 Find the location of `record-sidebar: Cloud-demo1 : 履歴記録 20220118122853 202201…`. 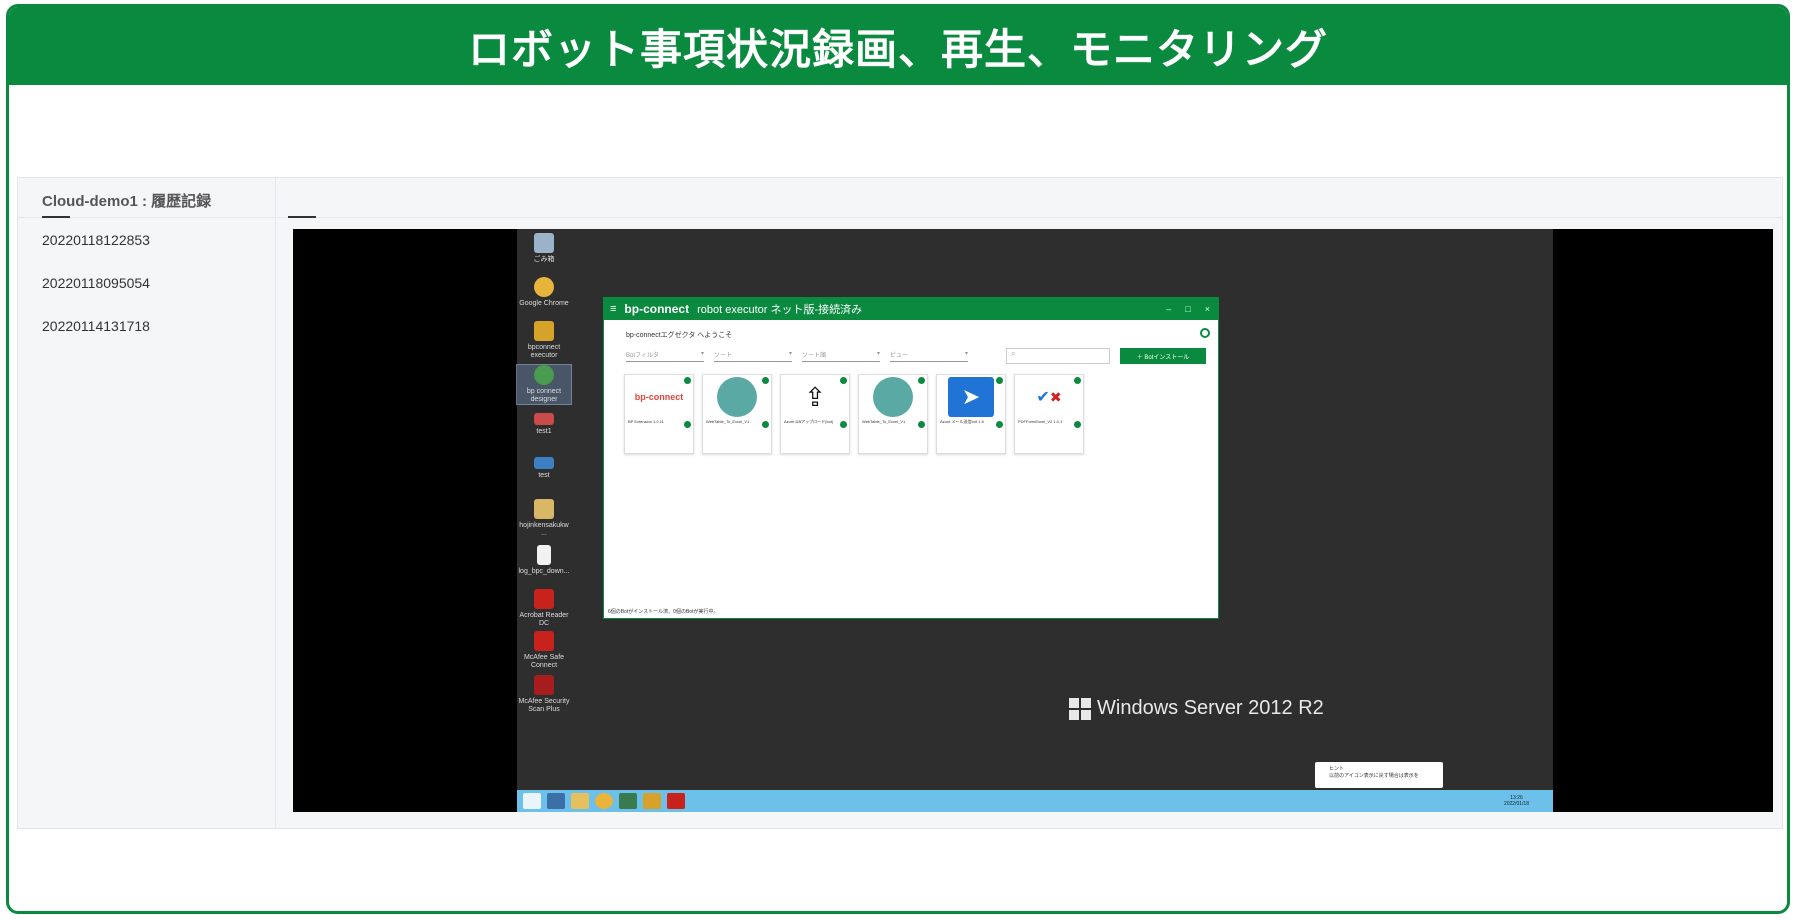

record-sidebar: Cloud-demo1 : 履歴記録 20220118122853 202201… is located at coordinates (147, 503).